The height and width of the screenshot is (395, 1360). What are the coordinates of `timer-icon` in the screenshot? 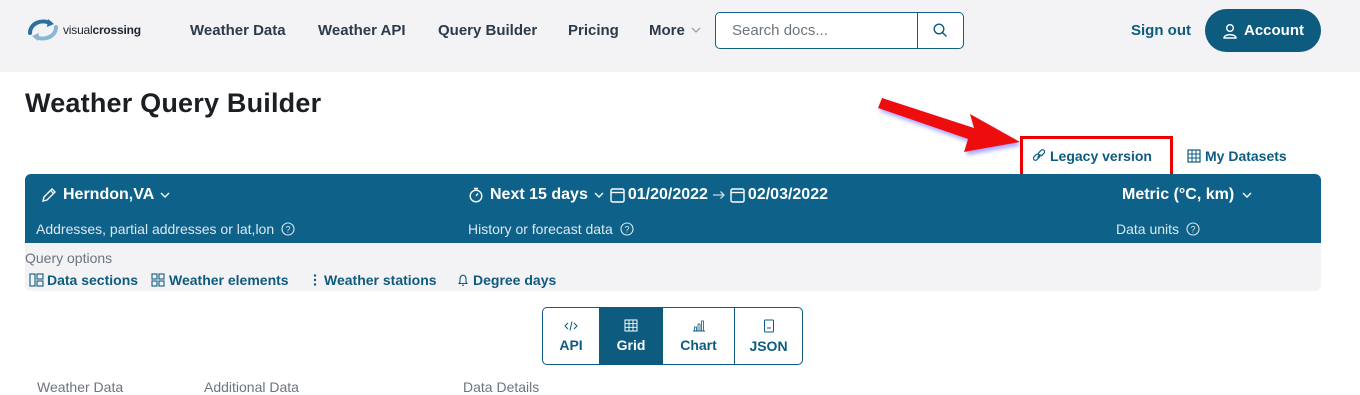 It's located at (476, 195).